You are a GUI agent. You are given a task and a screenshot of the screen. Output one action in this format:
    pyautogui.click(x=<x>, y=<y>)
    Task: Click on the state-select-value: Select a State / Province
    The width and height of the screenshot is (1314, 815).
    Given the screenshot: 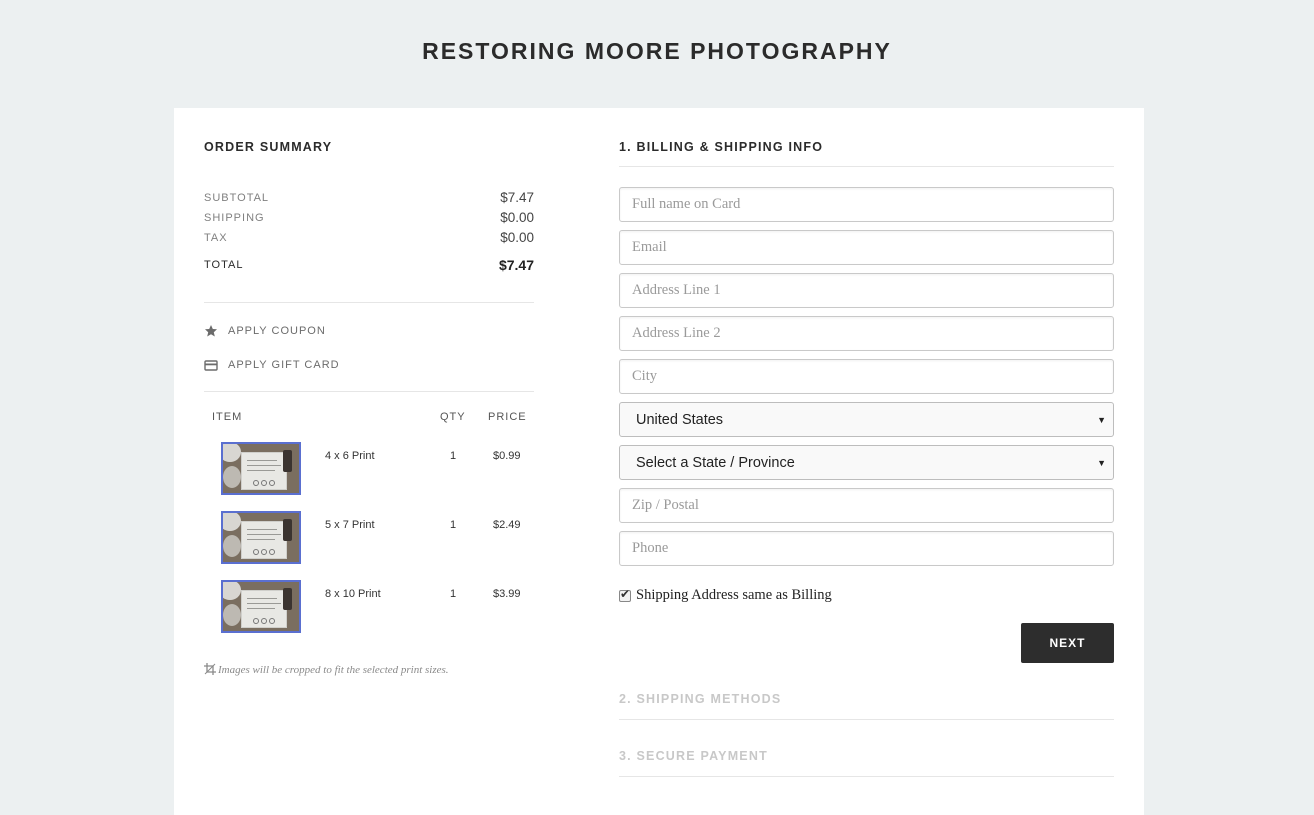 What is the action you would take?
    pyautogui.click(x=715, y=462)
    